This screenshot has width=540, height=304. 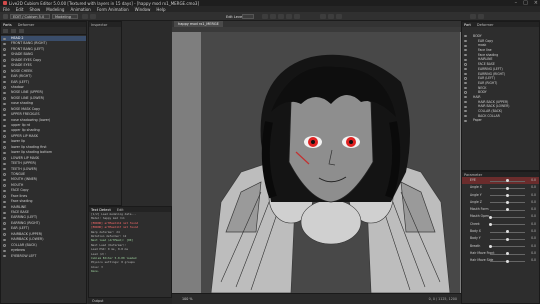 I want to click on tab-edit: Edit, so click(x=120, y=210).